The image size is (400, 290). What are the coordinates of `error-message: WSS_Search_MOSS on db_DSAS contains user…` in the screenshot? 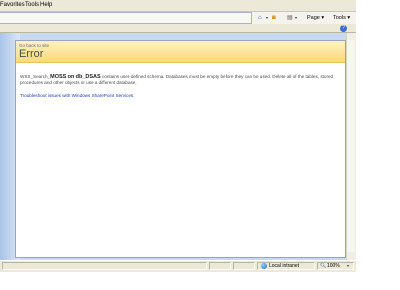 It's located at (181, 80).